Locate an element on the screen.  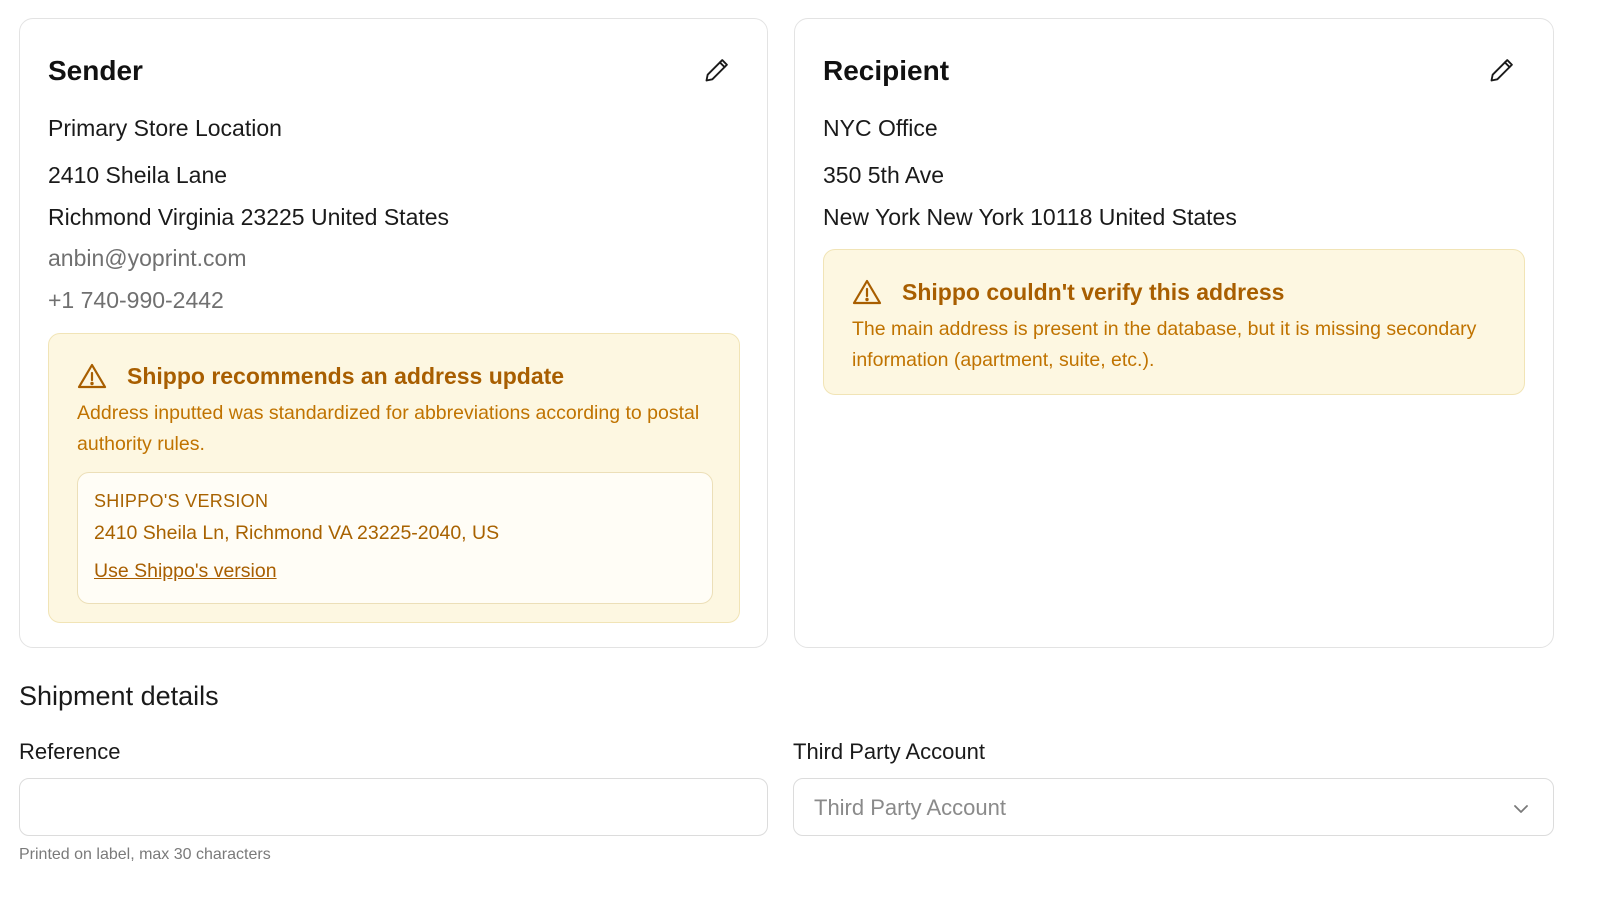
use-shippo-version-link: Use Shippo's version is located at coordinates (185, 571).